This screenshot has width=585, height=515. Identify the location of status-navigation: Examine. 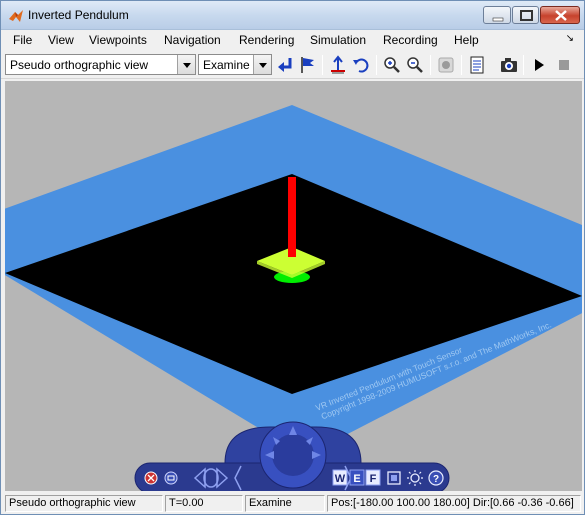
(285, 503).